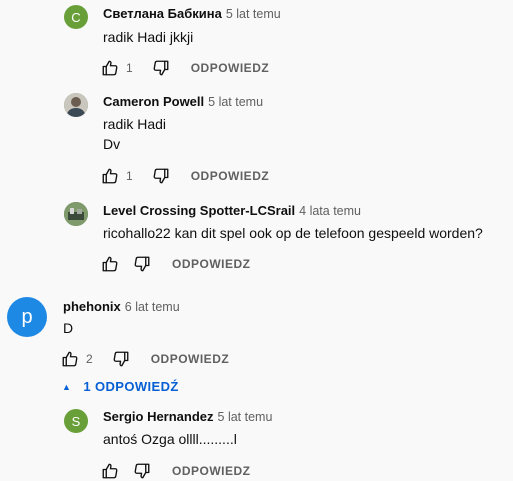  I want to click on avatar: p, so click(27, 317).